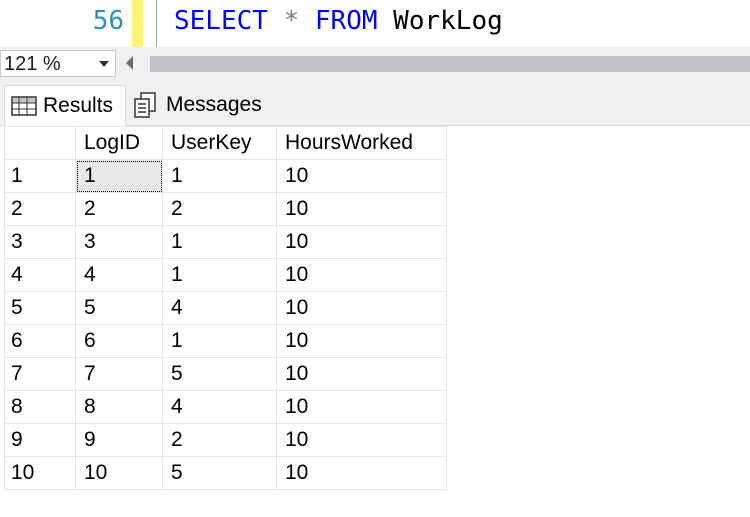 This screenshot has height=517, width=750. What do you see at coordinates (291, 21) in the screenshot?
I see `operator-star: *` at bounding box center [291, 21].